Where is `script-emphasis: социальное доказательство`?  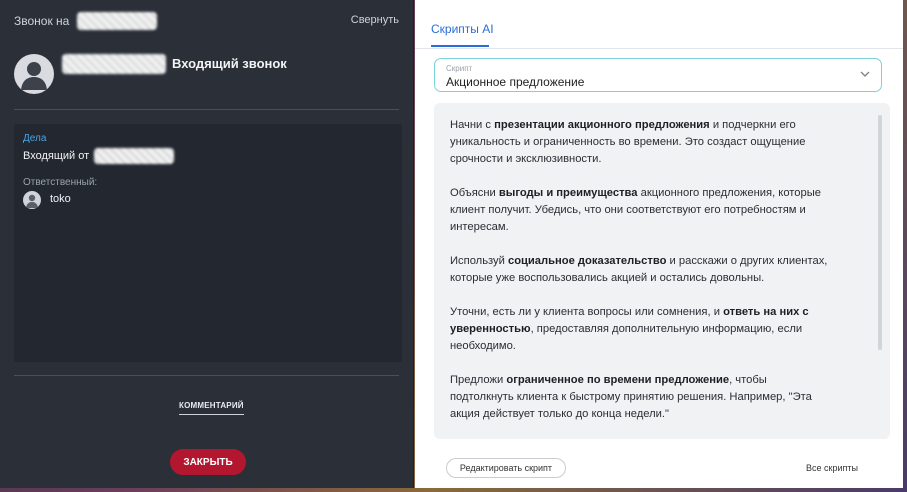
script-emphasis: социальное доказательство is located at coordinates (587, 261).